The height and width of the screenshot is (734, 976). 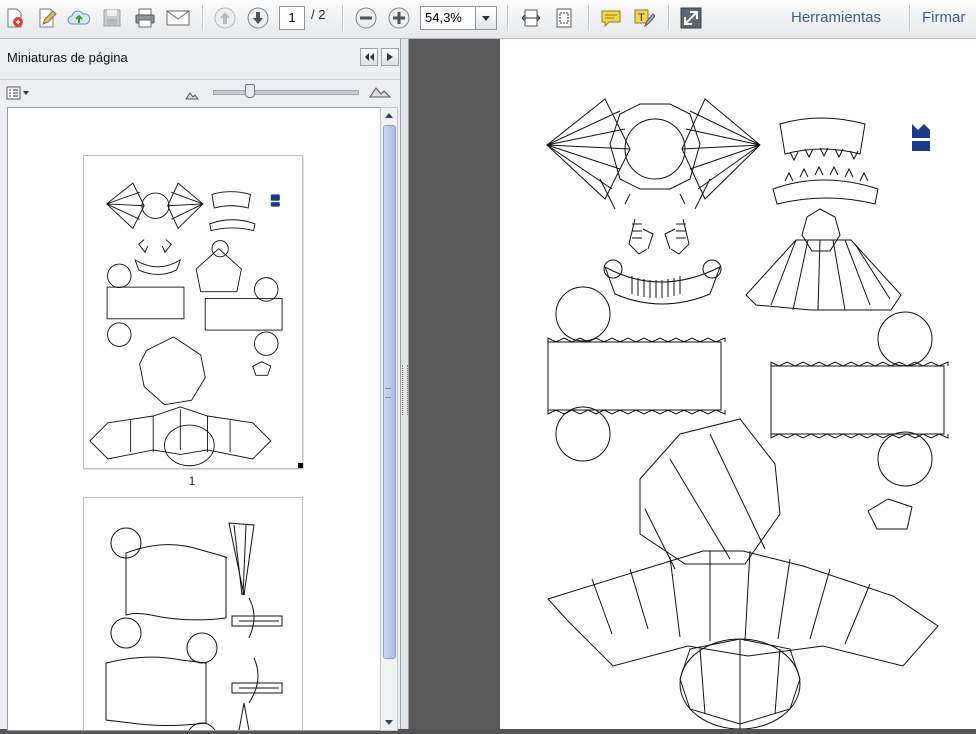 I want to click on comment-icon, so click(x=611, y=19).